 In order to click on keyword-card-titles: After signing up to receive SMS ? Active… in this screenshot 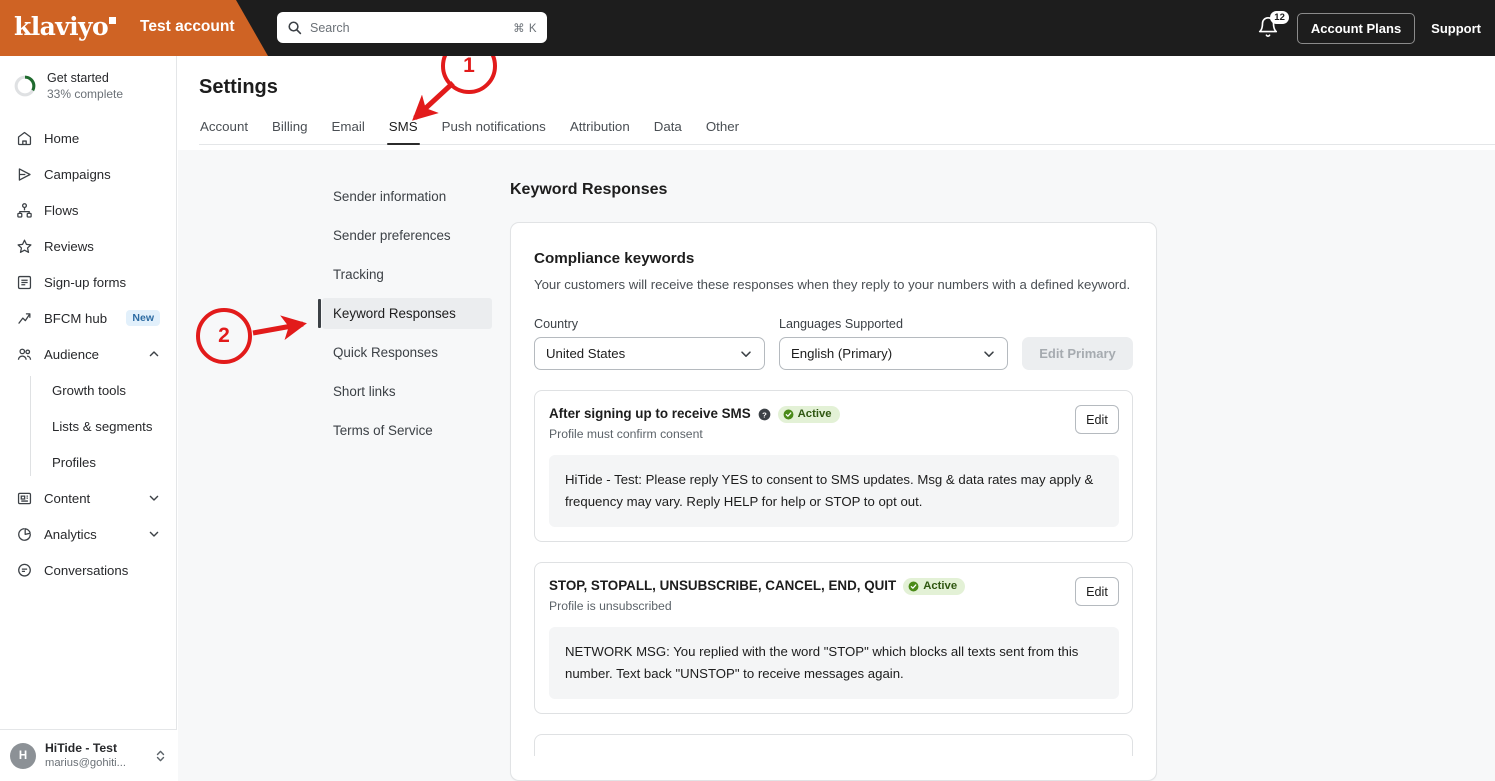, I will do `click(807, 423)`.